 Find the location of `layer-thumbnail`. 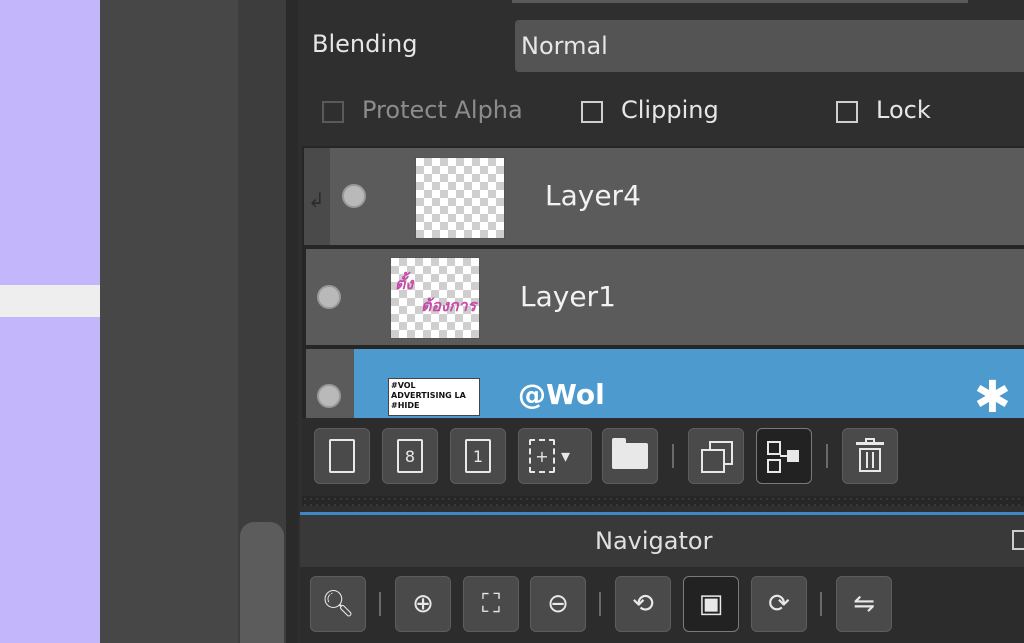

layer-thumbnail is located at coordinates (460, 198).